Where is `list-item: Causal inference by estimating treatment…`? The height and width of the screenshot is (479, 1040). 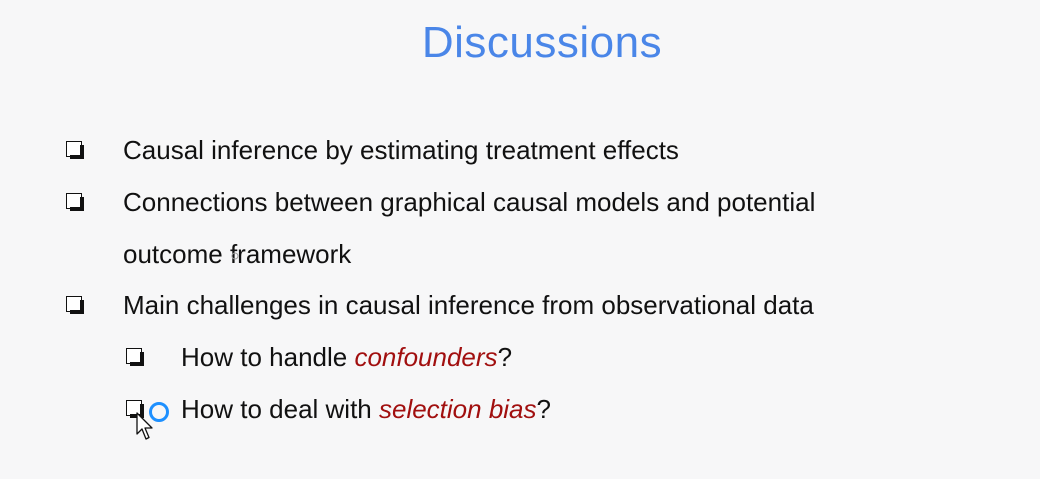 list-item: Causal inference by estimating treatment… is located at coordinates (372, 150).